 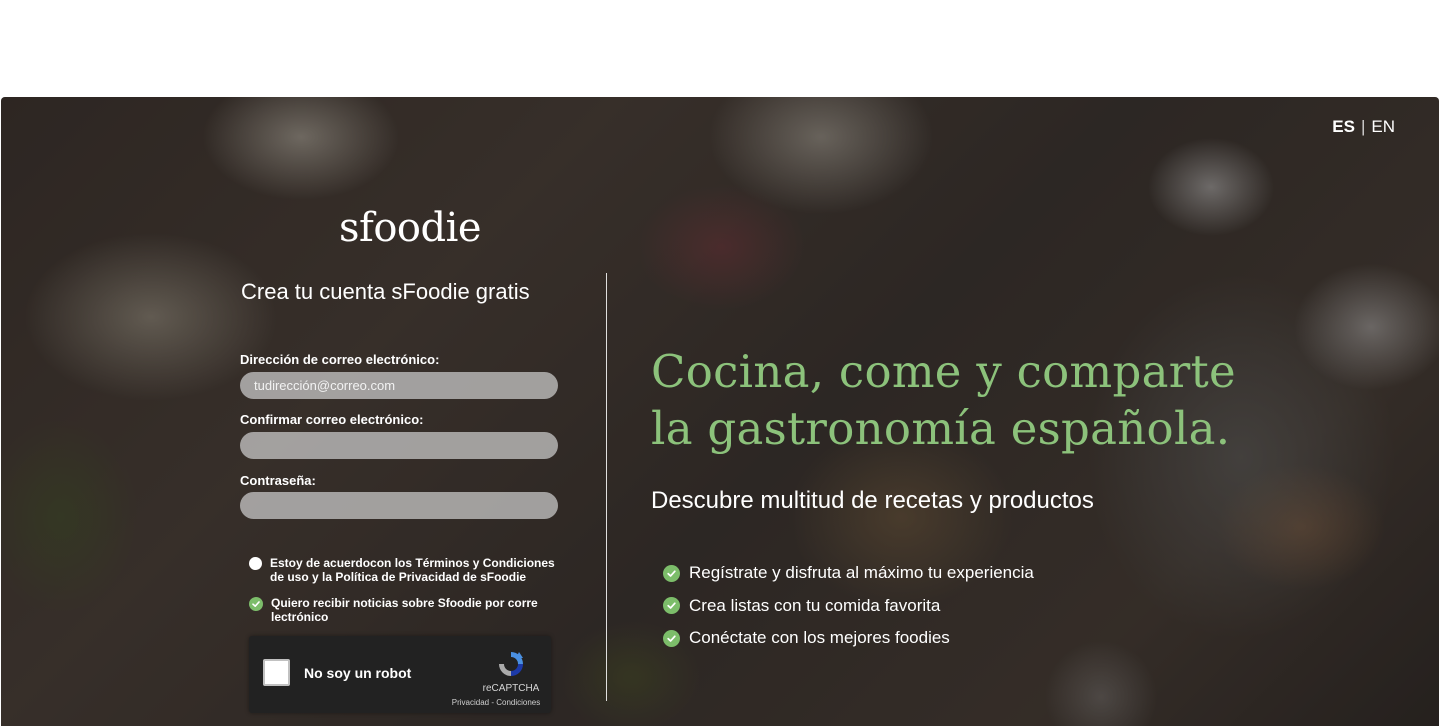 What do you see at coordinates (385, 291) in the screenshot?
I see `signup-title: Crea tu cuenta sFoodie gratis` at bounding box center [385, 291].